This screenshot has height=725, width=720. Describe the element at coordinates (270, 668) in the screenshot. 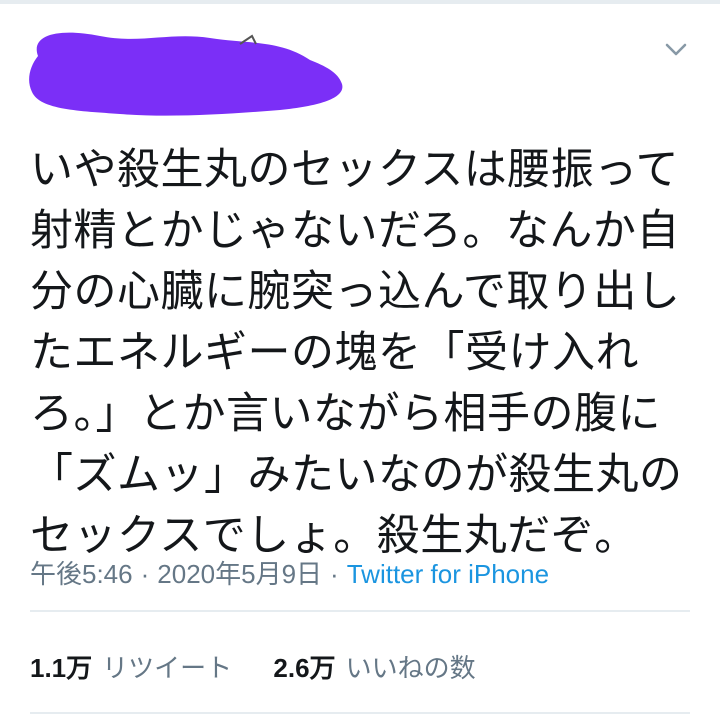

I see `tweet-stats: 1.1万 リツイート 2.6万 いいねの数` at that location.